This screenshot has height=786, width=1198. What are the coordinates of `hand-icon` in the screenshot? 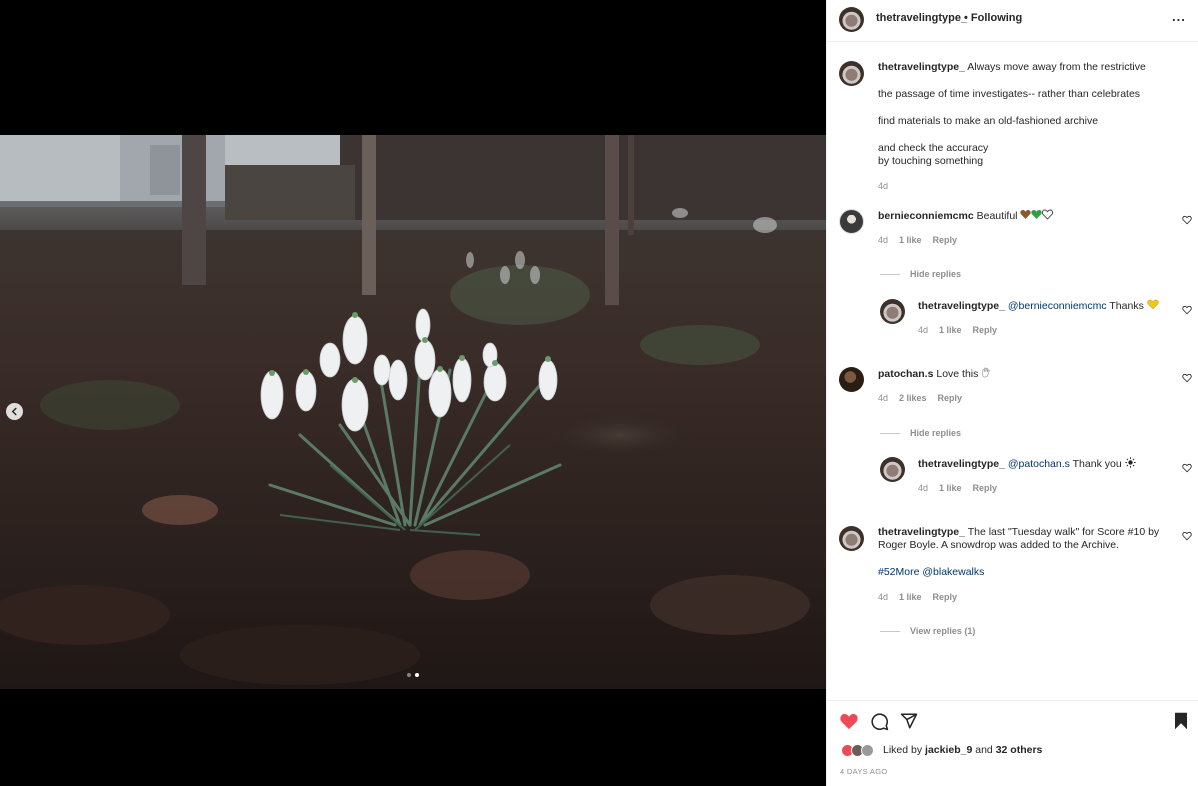 It's located at (986, 372).